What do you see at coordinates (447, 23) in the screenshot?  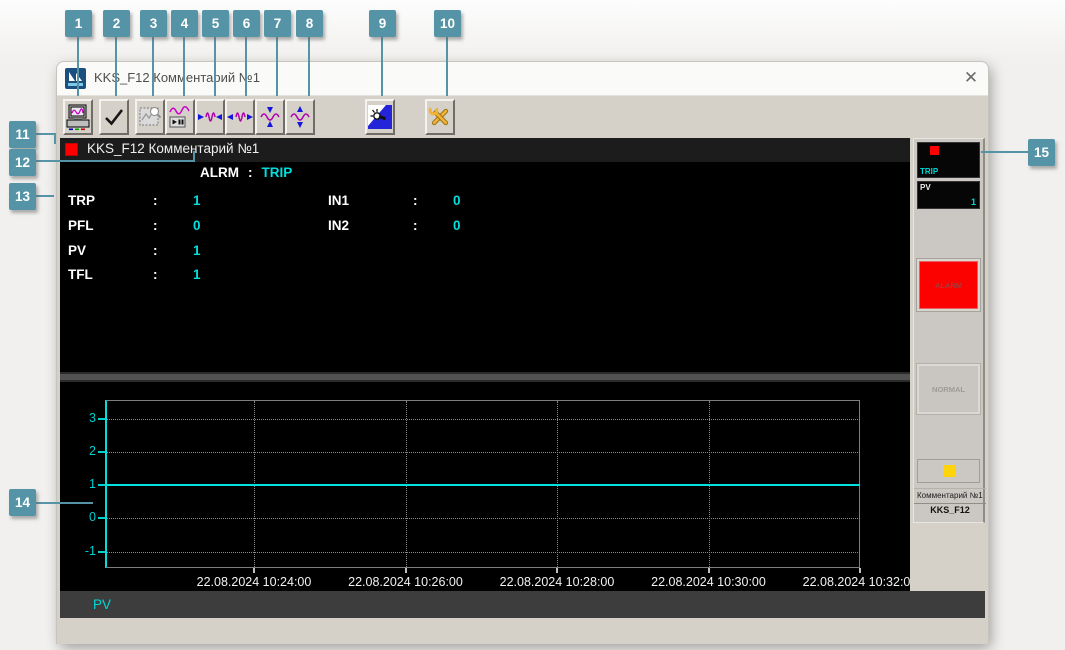 I see `callout-badge-10: 10` at bounding box center [447, 23].